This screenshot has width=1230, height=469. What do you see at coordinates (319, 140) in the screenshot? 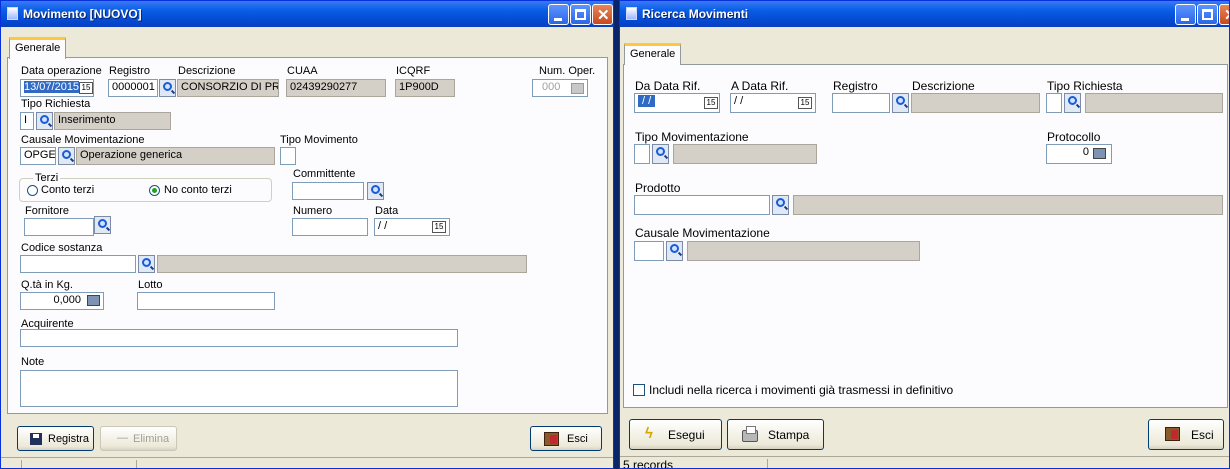
I see `tipo-movimento-label: Tipo Movimento` at bounding box center [319, 140].